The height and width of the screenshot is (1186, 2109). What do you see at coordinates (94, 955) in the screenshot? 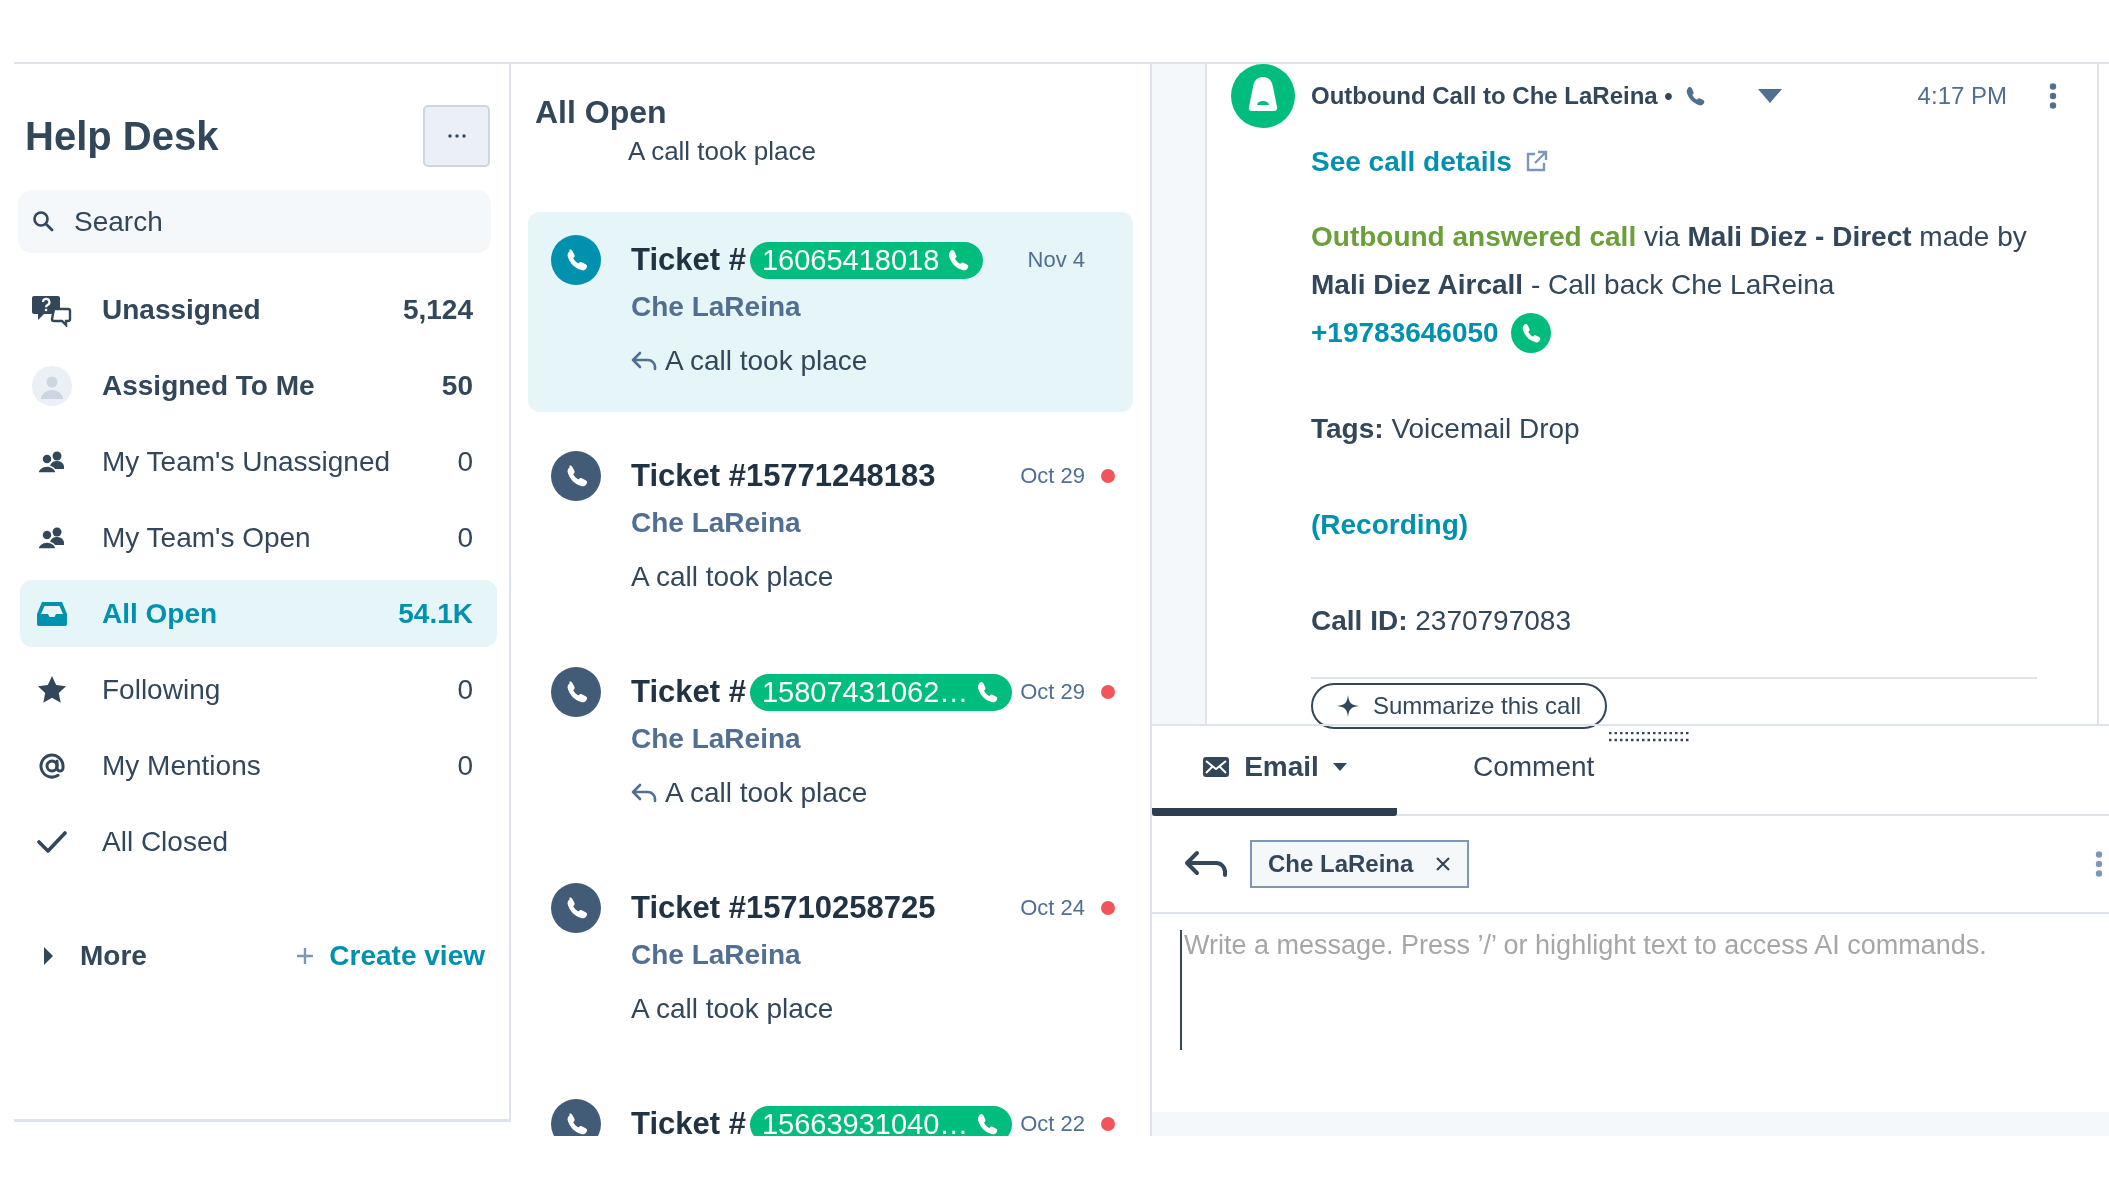
I see `more-button: More` at bounding box center [94, 955].